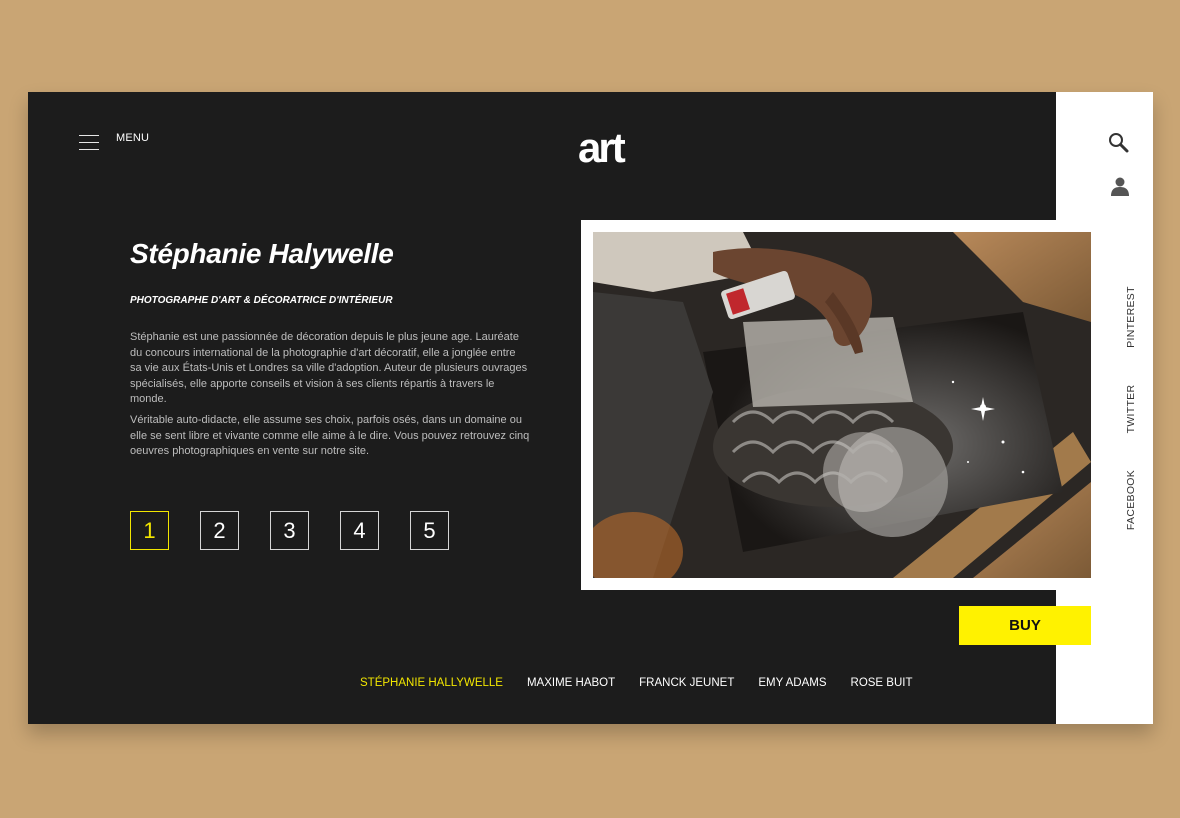 The image size is (1180, 818). I want to click on artist-link-stephanie-hallywelle: STÉPHANIE HALLYWELLE, so click(431, 683).